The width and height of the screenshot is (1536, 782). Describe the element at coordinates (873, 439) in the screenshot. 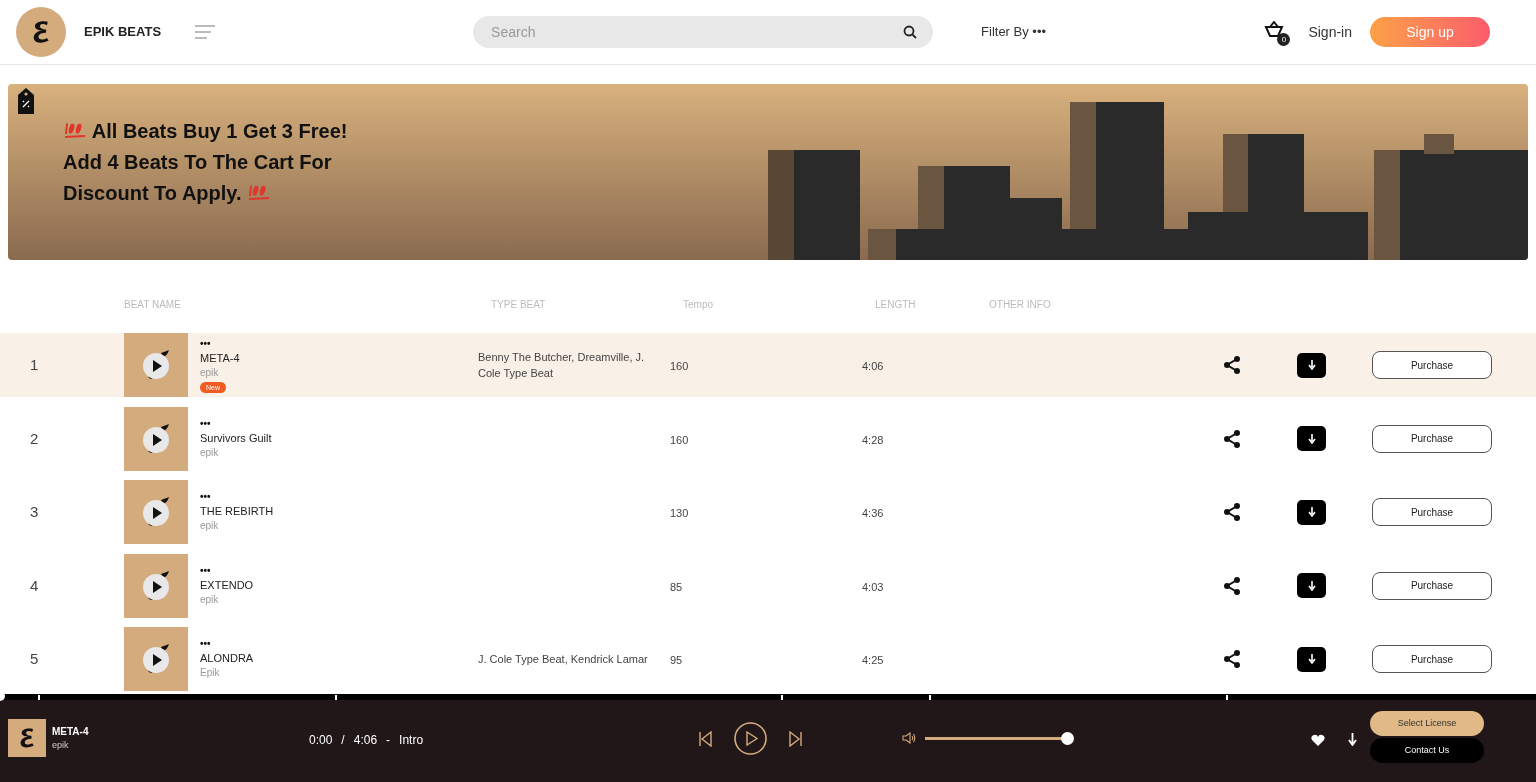

I see `length-text: 4:28` at that location.